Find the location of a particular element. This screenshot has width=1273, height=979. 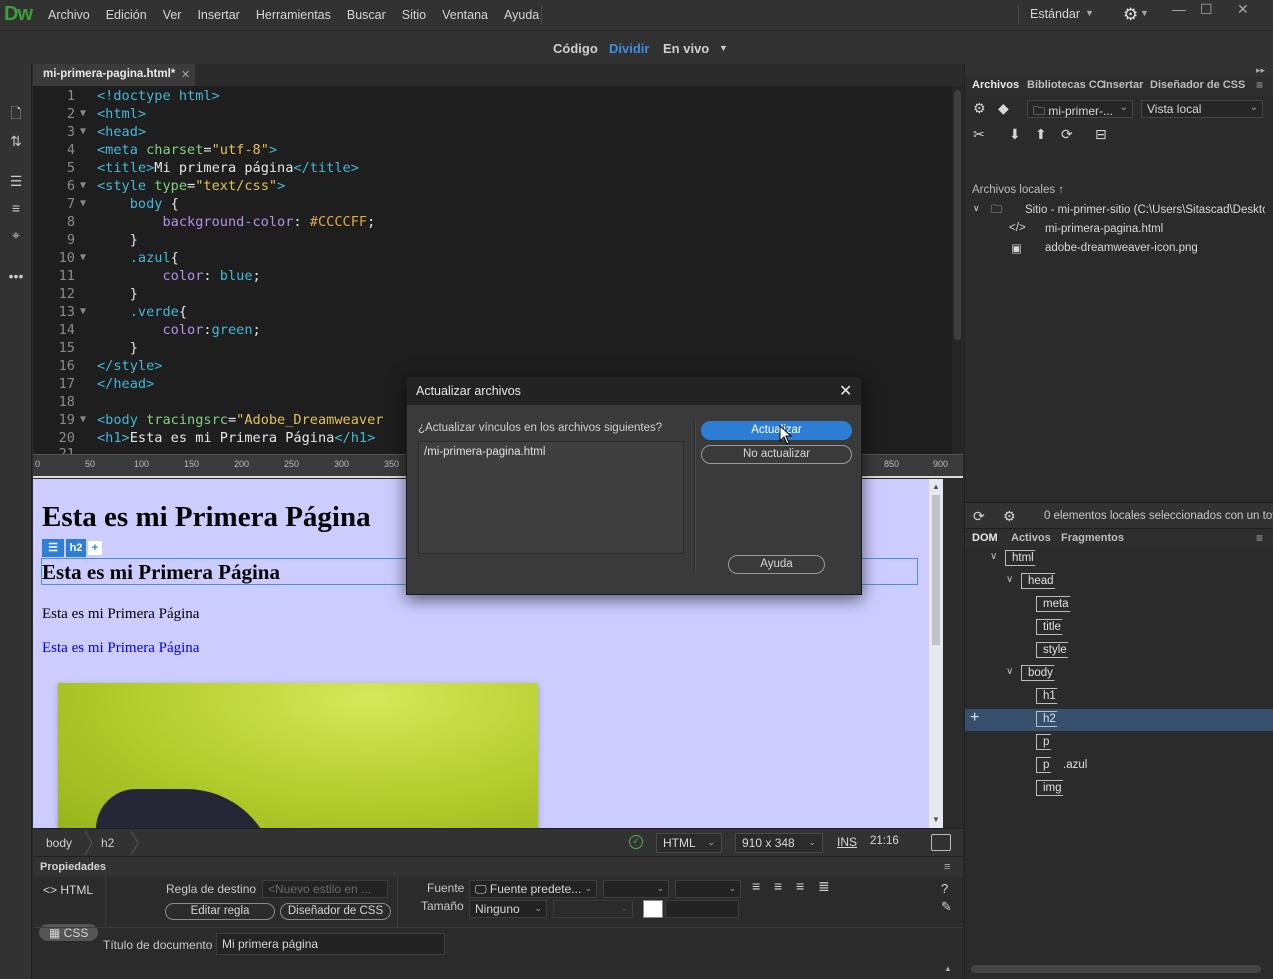

dom-node-head: ∨ head is located at coordinates (1119, 582).